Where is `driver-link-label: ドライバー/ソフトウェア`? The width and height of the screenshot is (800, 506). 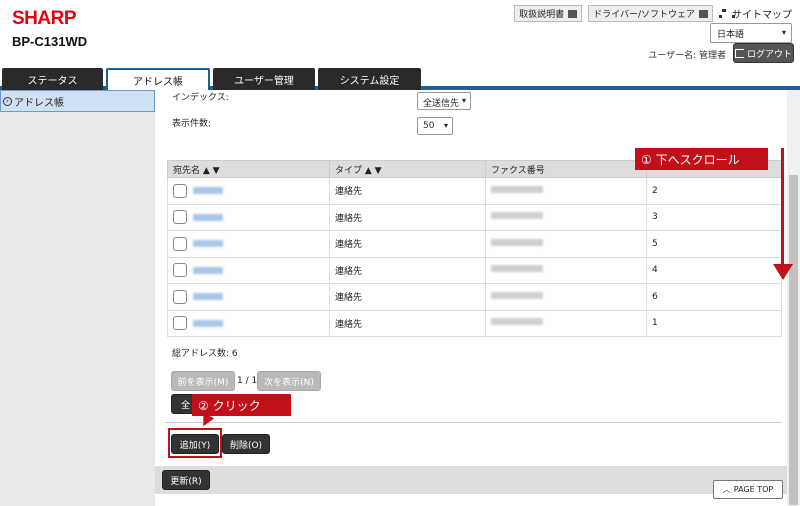
driver-link-label: ドライバー/ソフトウェア is located at coordinates (644, 15).